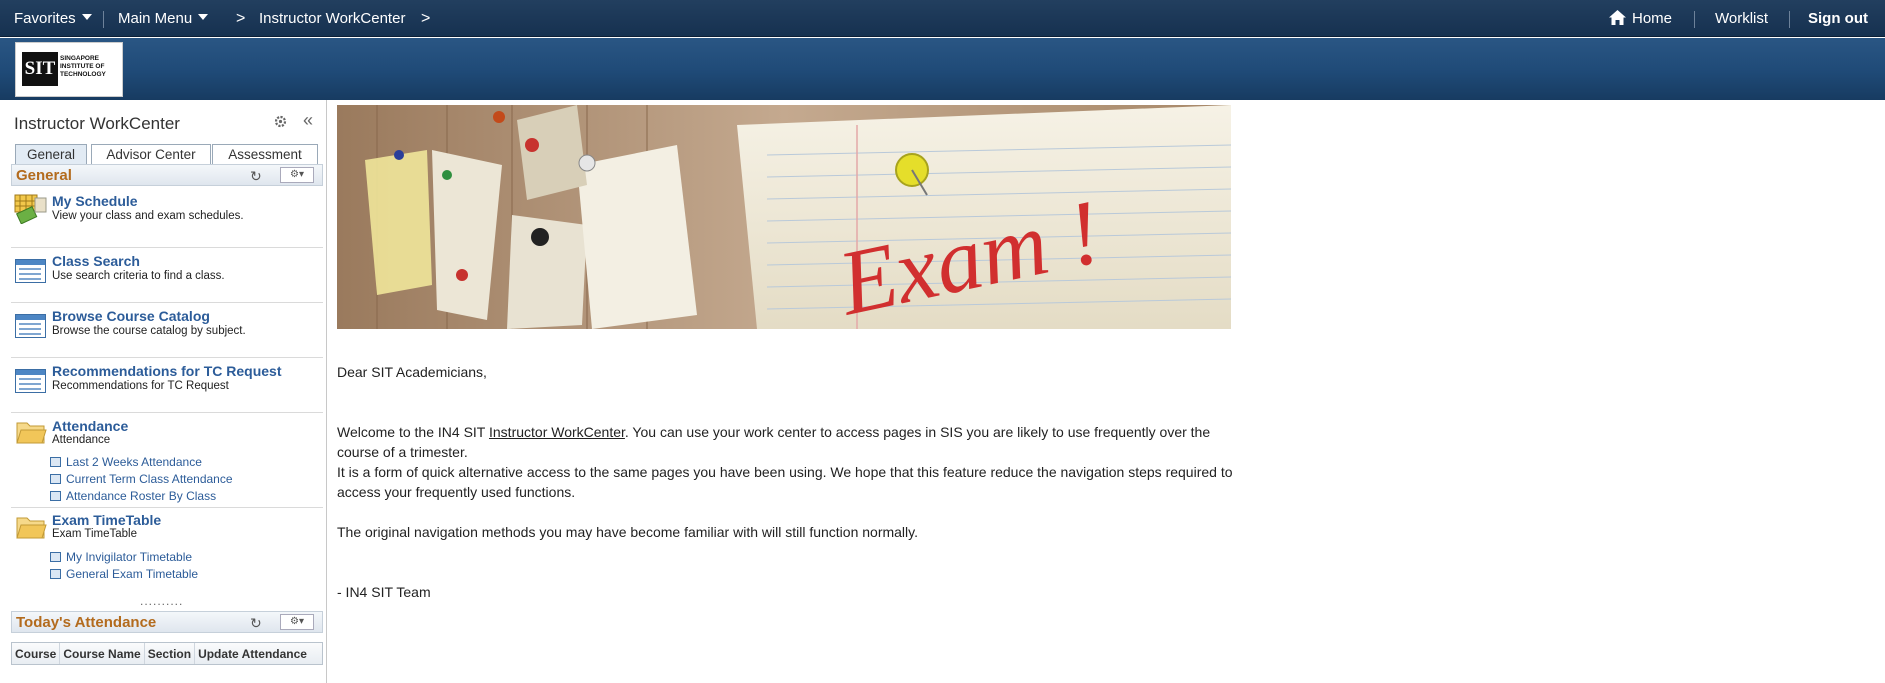 The width and height of the screenshot is (1885, 683). What do you see at coordinates (132, 574) in the screenshot?
I see `sublink-label: General Exam Timetable` at bounding box center [132, 574].